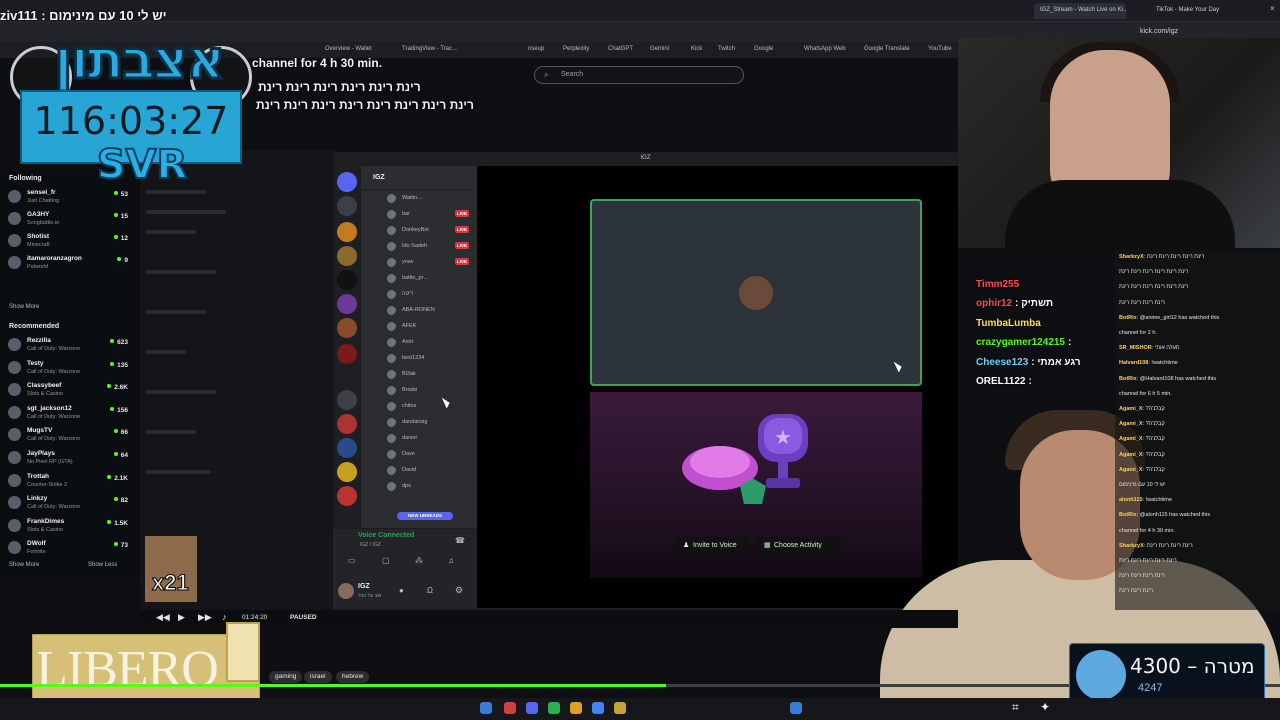 The width and height of the screenshot is (1280, 720). Describe the element at coordinates (68, 198) in the screenshot. I see `sidebar-channel: sensei_fr Just Chatting 53` at that location.